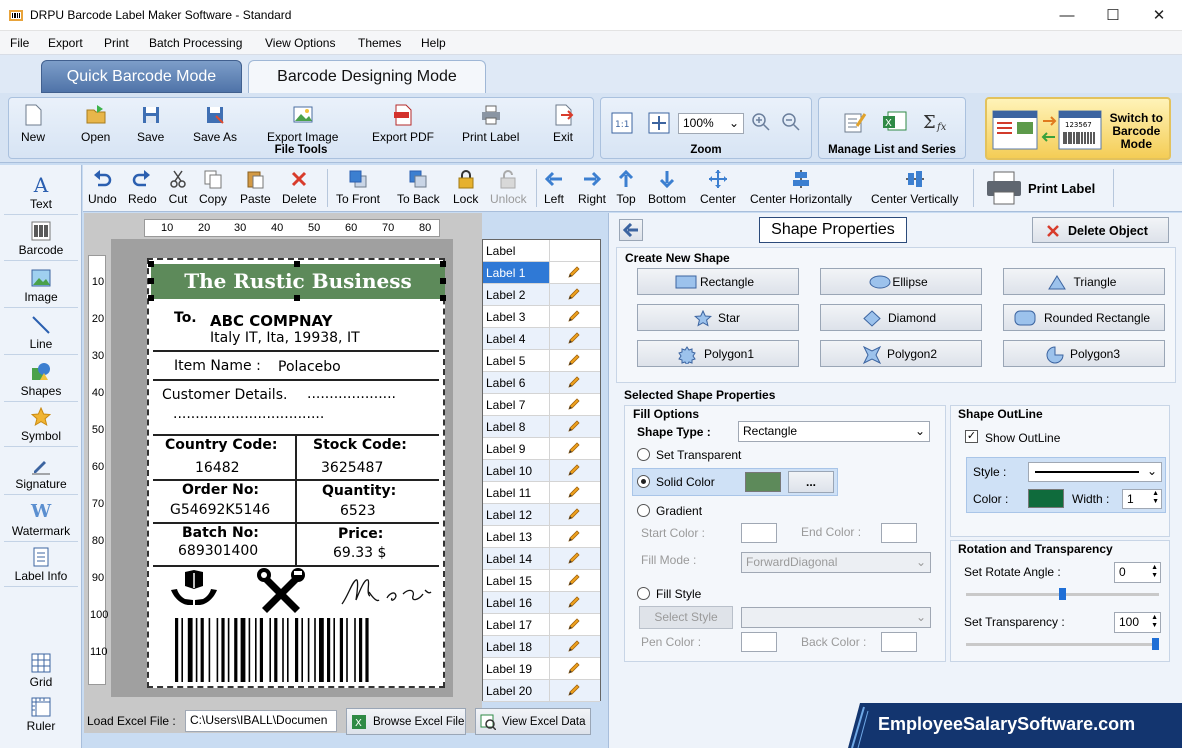 The height and width of the screenshot is (748, 1182). Describe the element at coordinates (217, 468) in the screenshot. I see `country-code-value: 16482` at that location.